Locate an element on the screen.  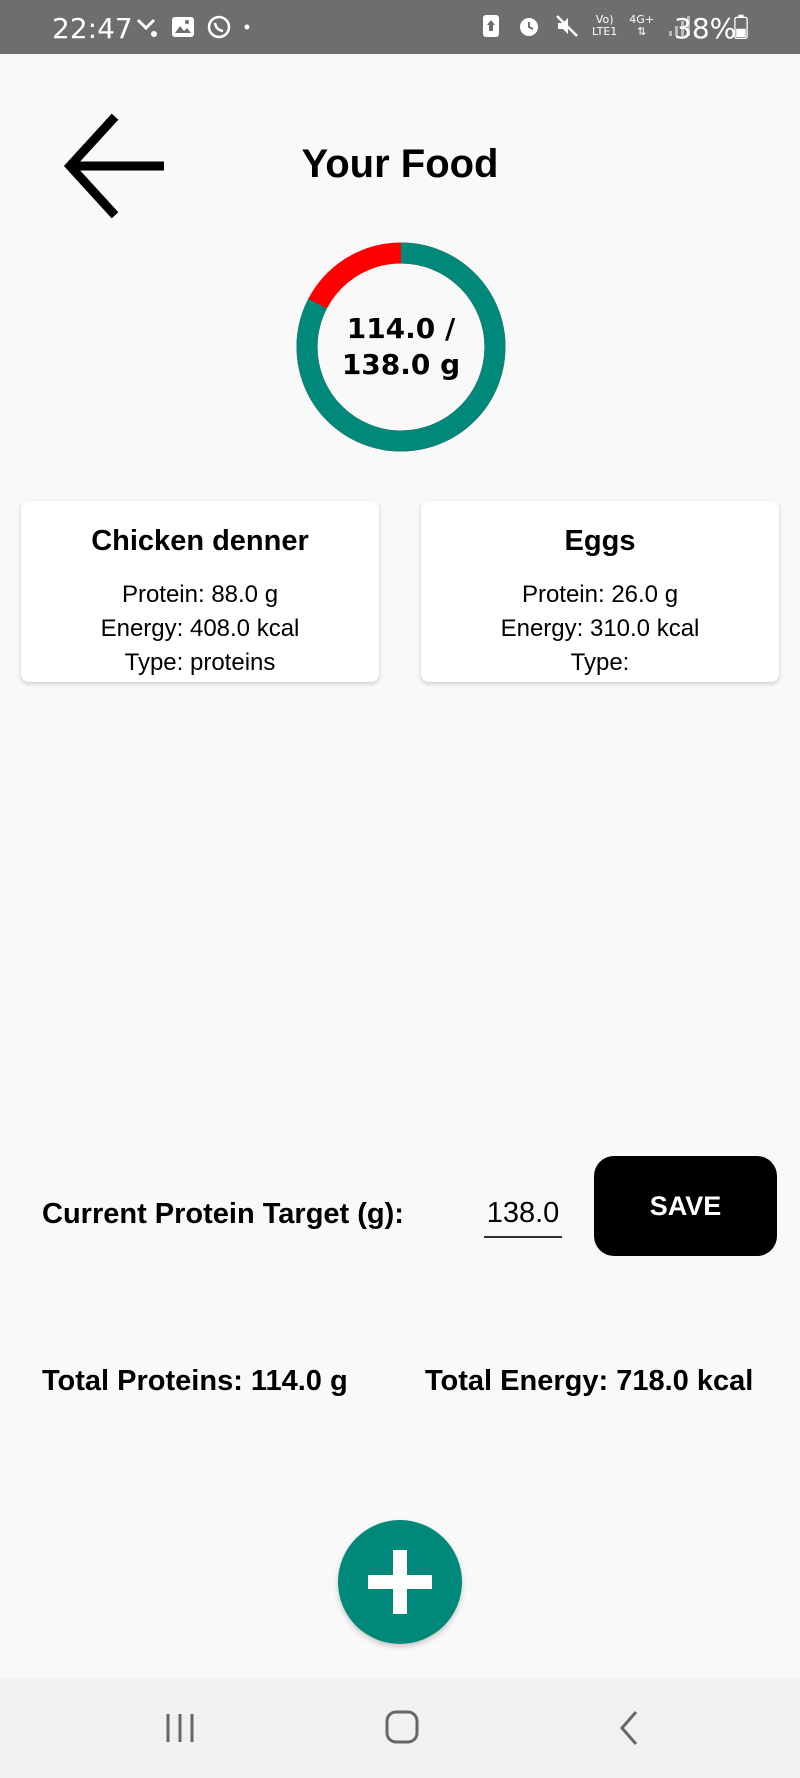
notification-icons is located at coordinates (196, 27).